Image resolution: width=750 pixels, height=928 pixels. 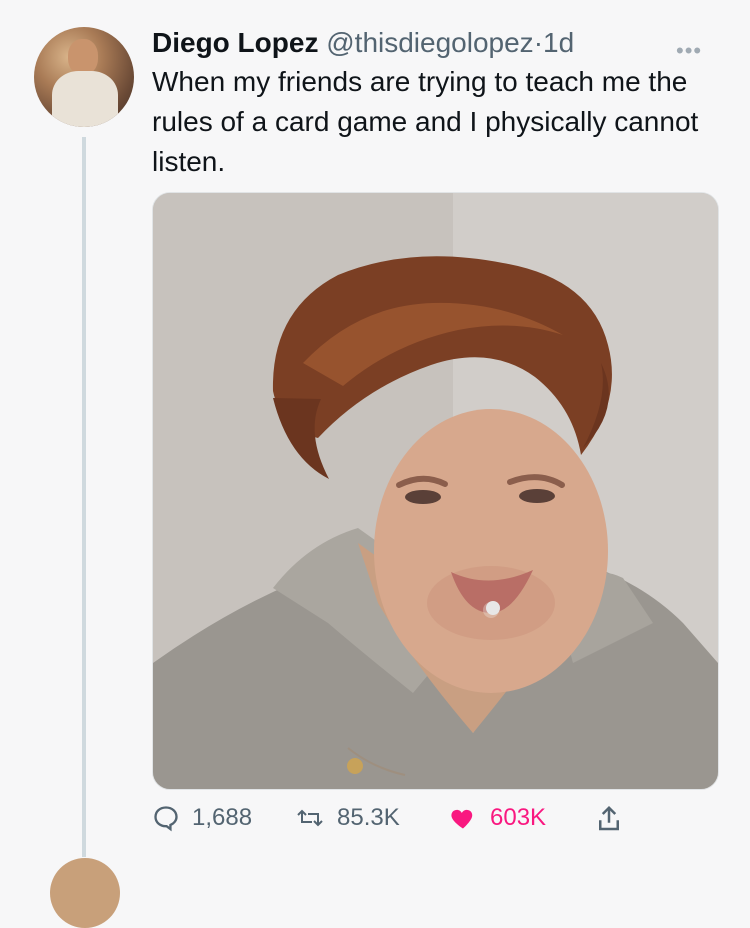 What do you see at coordinates (689, 51) in the screenshot?
I see `more-icon: •••` at bounding box center [689, 51].